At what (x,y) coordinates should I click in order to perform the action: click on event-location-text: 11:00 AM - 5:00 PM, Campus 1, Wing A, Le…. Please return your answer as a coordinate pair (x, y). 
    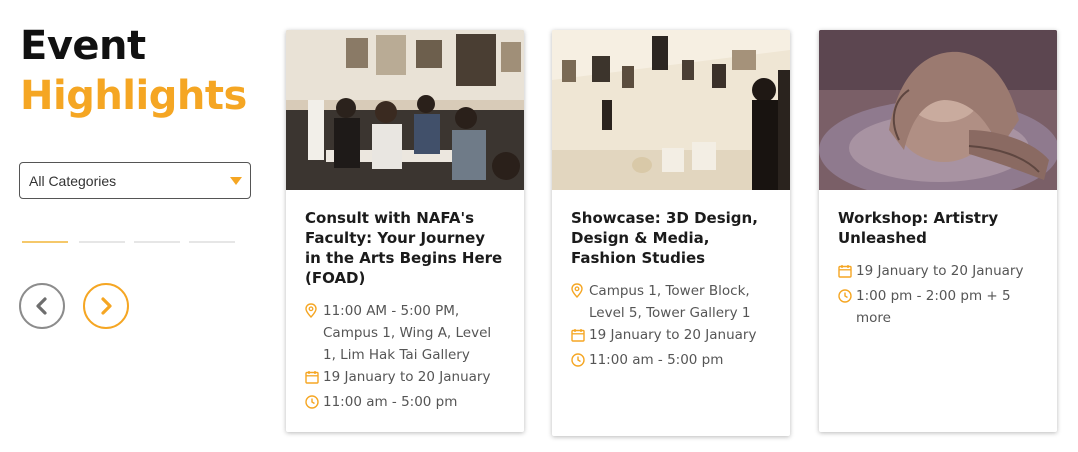
    Looking at the image, I should click on (407, 333).